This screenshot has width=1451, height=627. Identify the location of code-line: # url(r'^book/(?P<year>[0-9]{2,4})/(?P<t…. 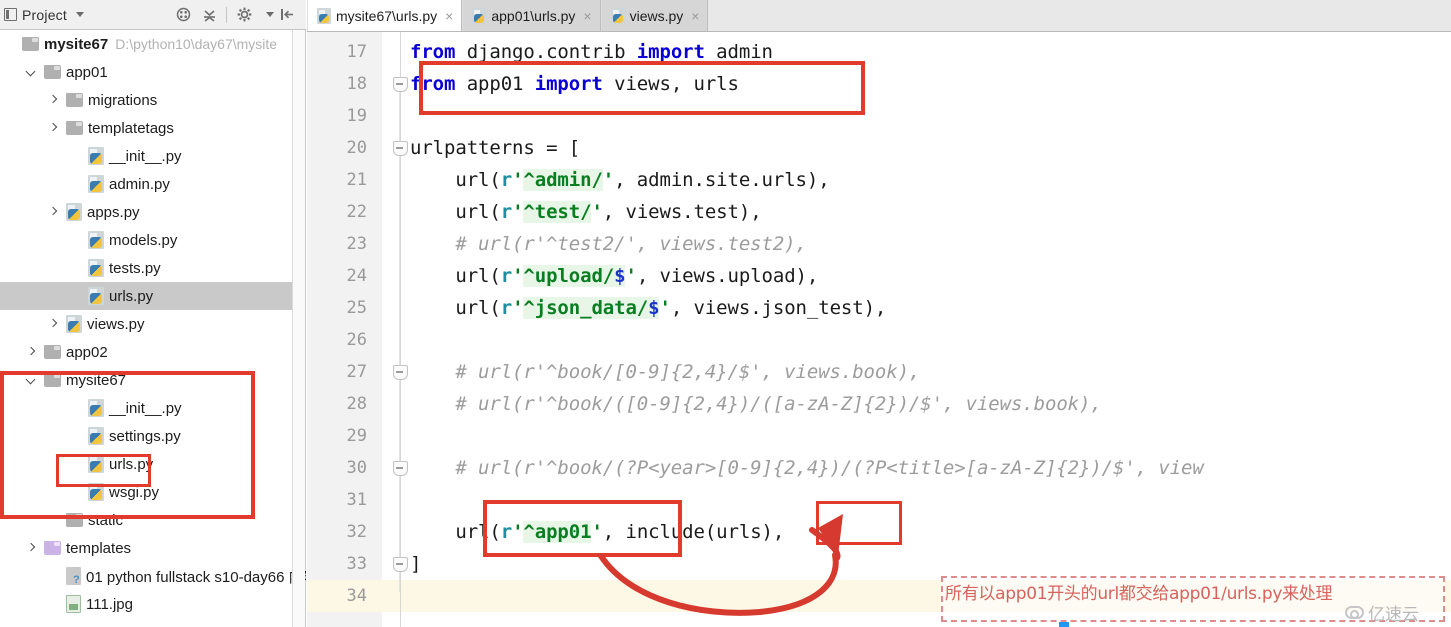
(807, 468).